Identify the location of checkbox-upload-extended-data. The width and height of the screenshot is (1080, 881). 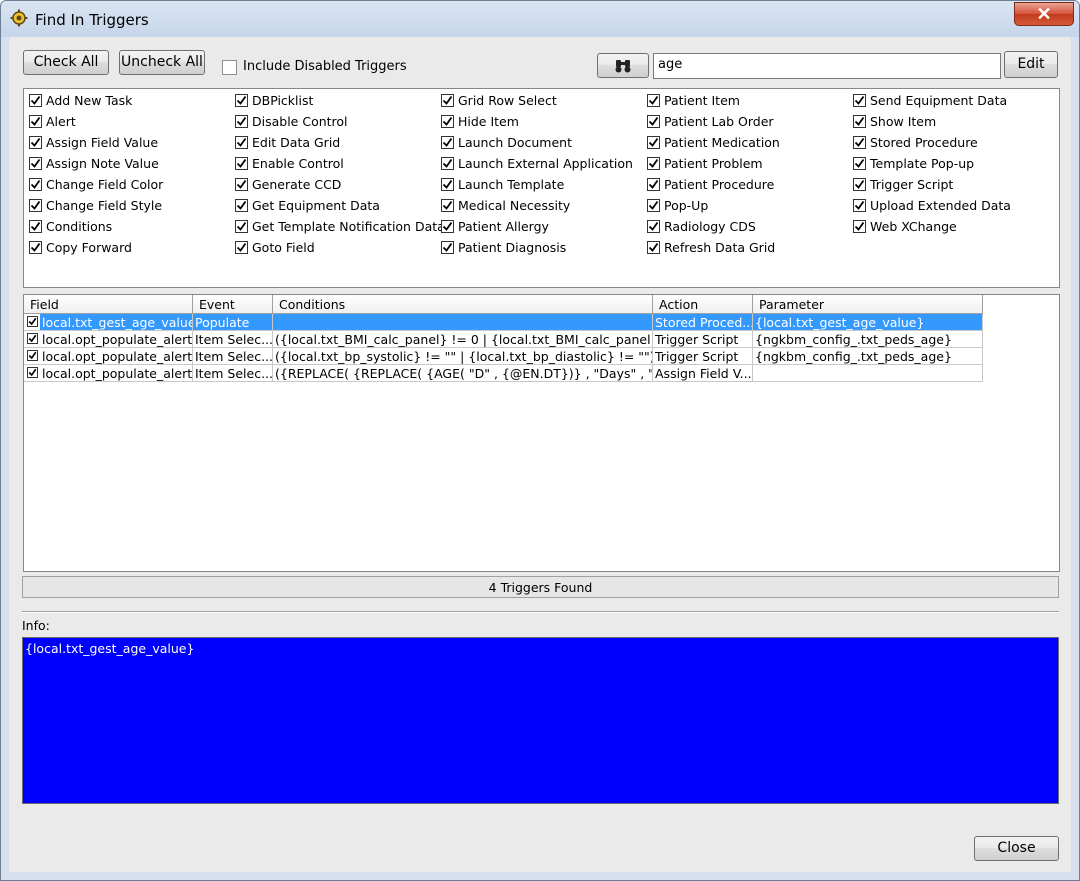
(859, 205).